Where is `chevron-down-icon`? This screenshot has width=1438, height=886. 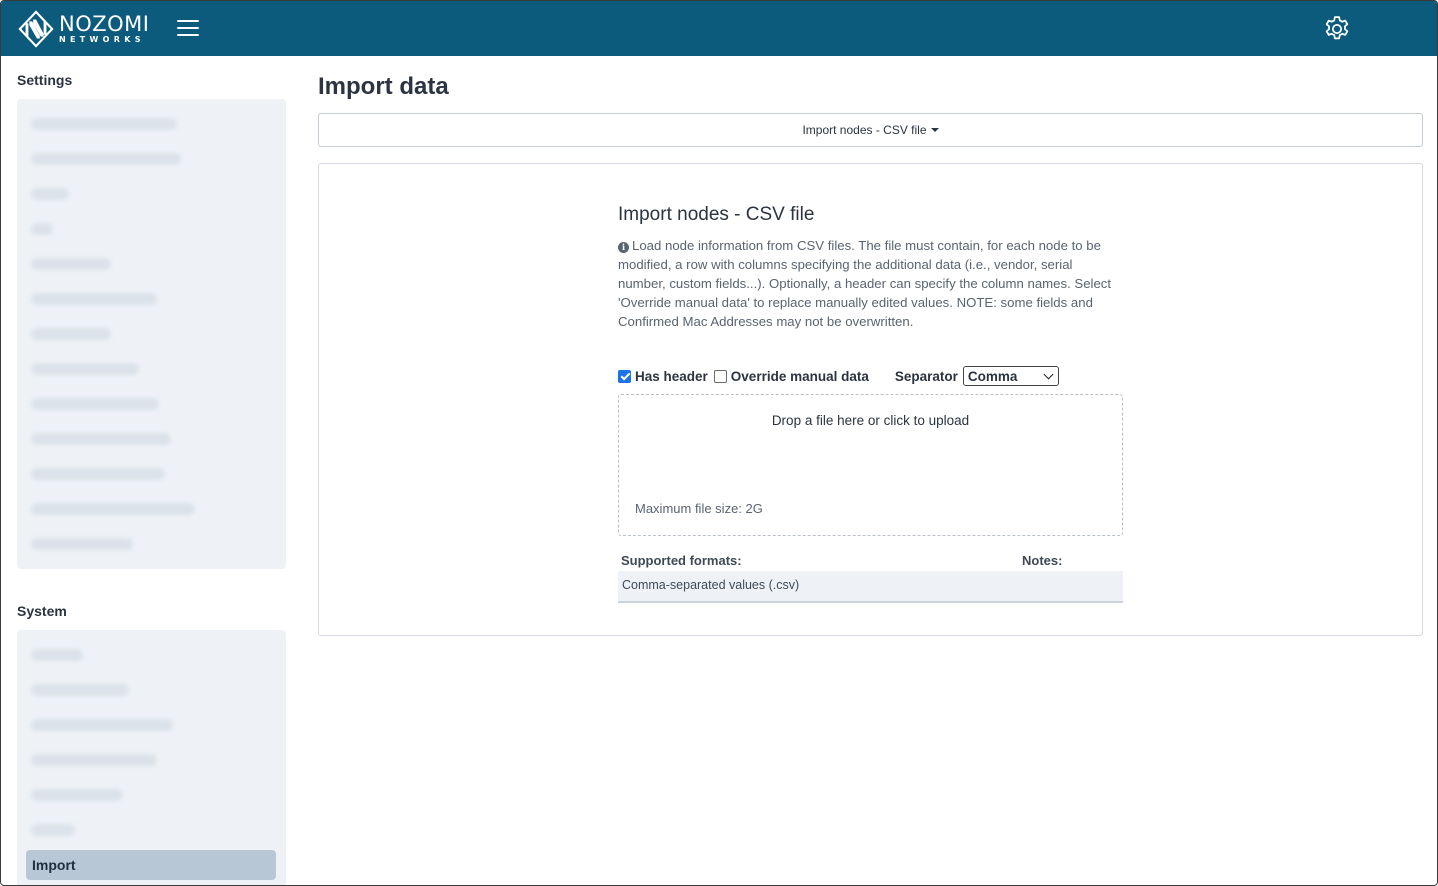 chevron-down-icon is located at coordinates (1048, 374).